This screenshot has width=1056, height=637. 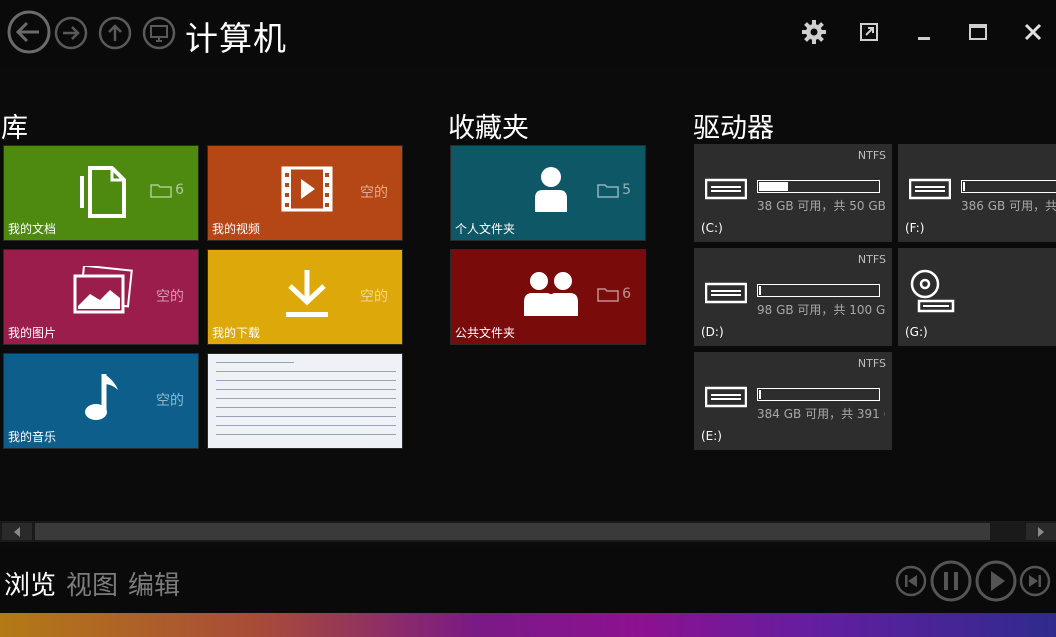 I want to click on tile-label: 我的下载, so click(x=236, y=333).